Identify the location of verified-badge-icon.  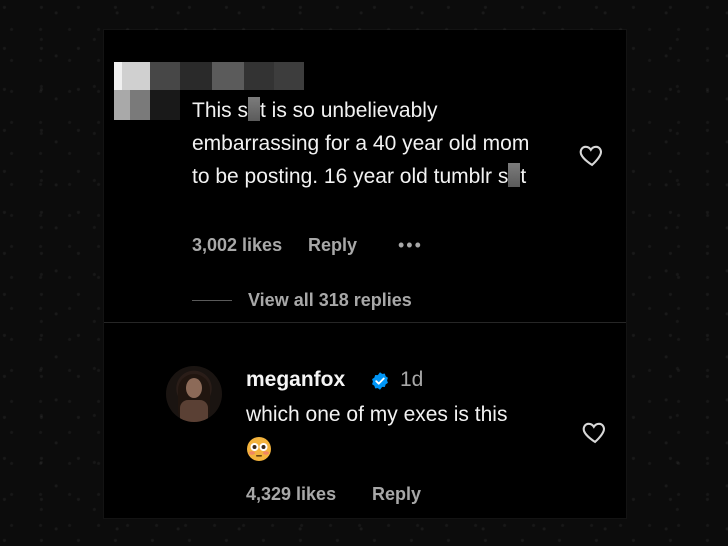
(380, 381).